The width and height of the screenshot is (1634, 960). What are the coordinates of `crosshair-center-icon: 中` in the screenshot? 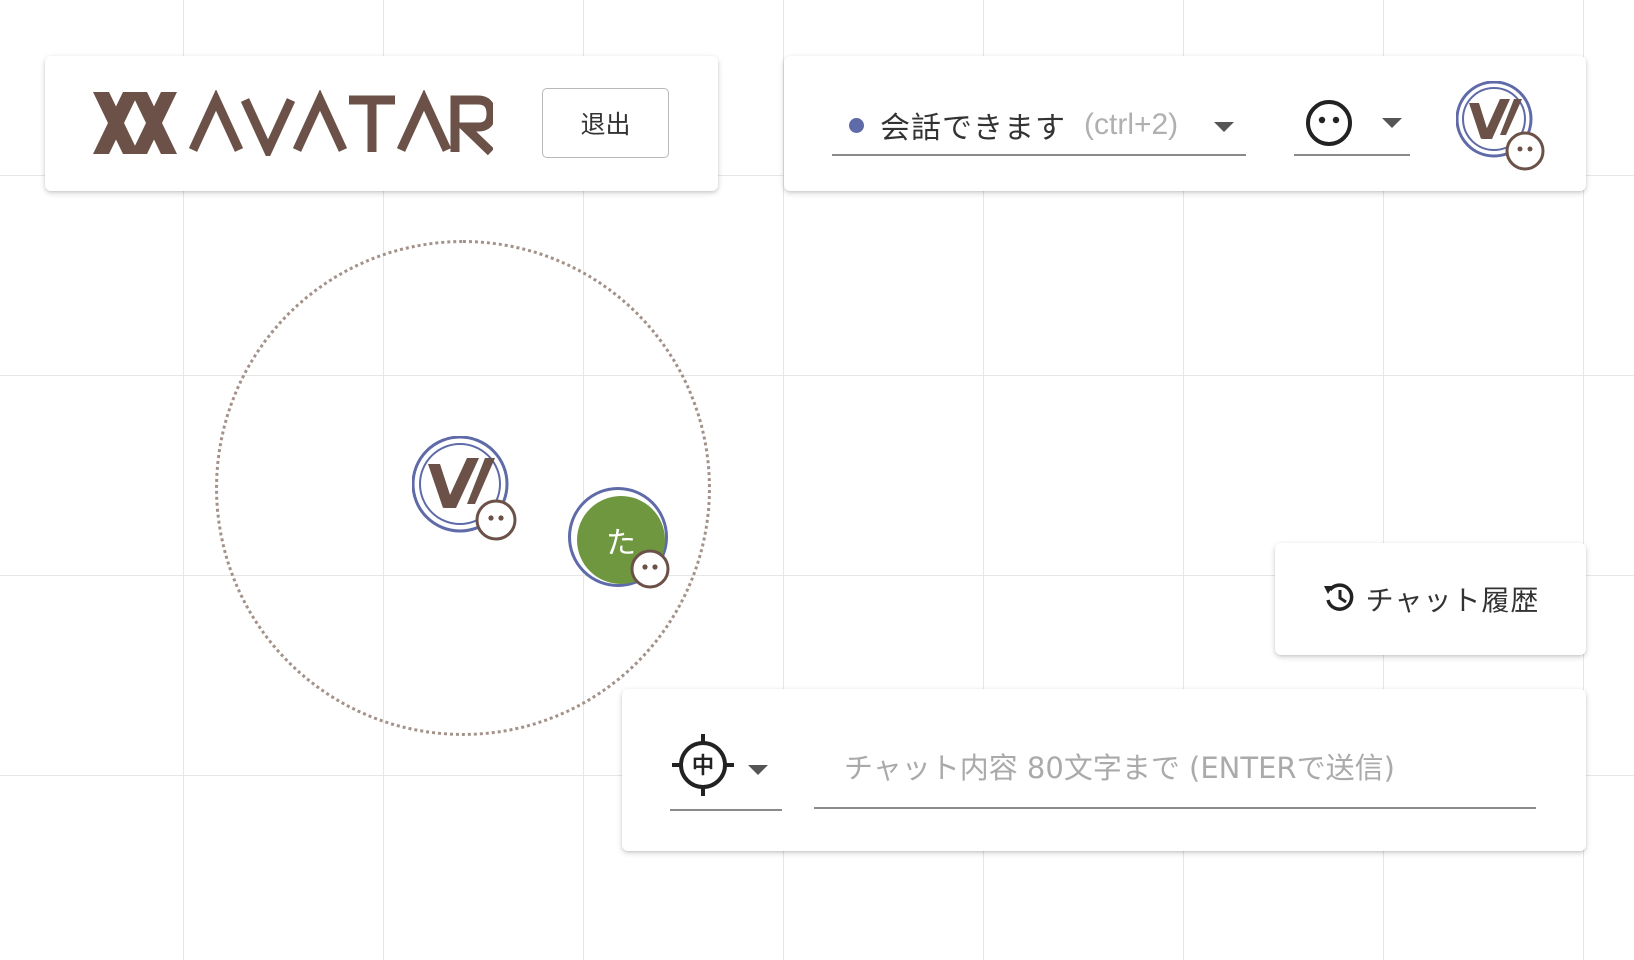 It's located at (703, 767).